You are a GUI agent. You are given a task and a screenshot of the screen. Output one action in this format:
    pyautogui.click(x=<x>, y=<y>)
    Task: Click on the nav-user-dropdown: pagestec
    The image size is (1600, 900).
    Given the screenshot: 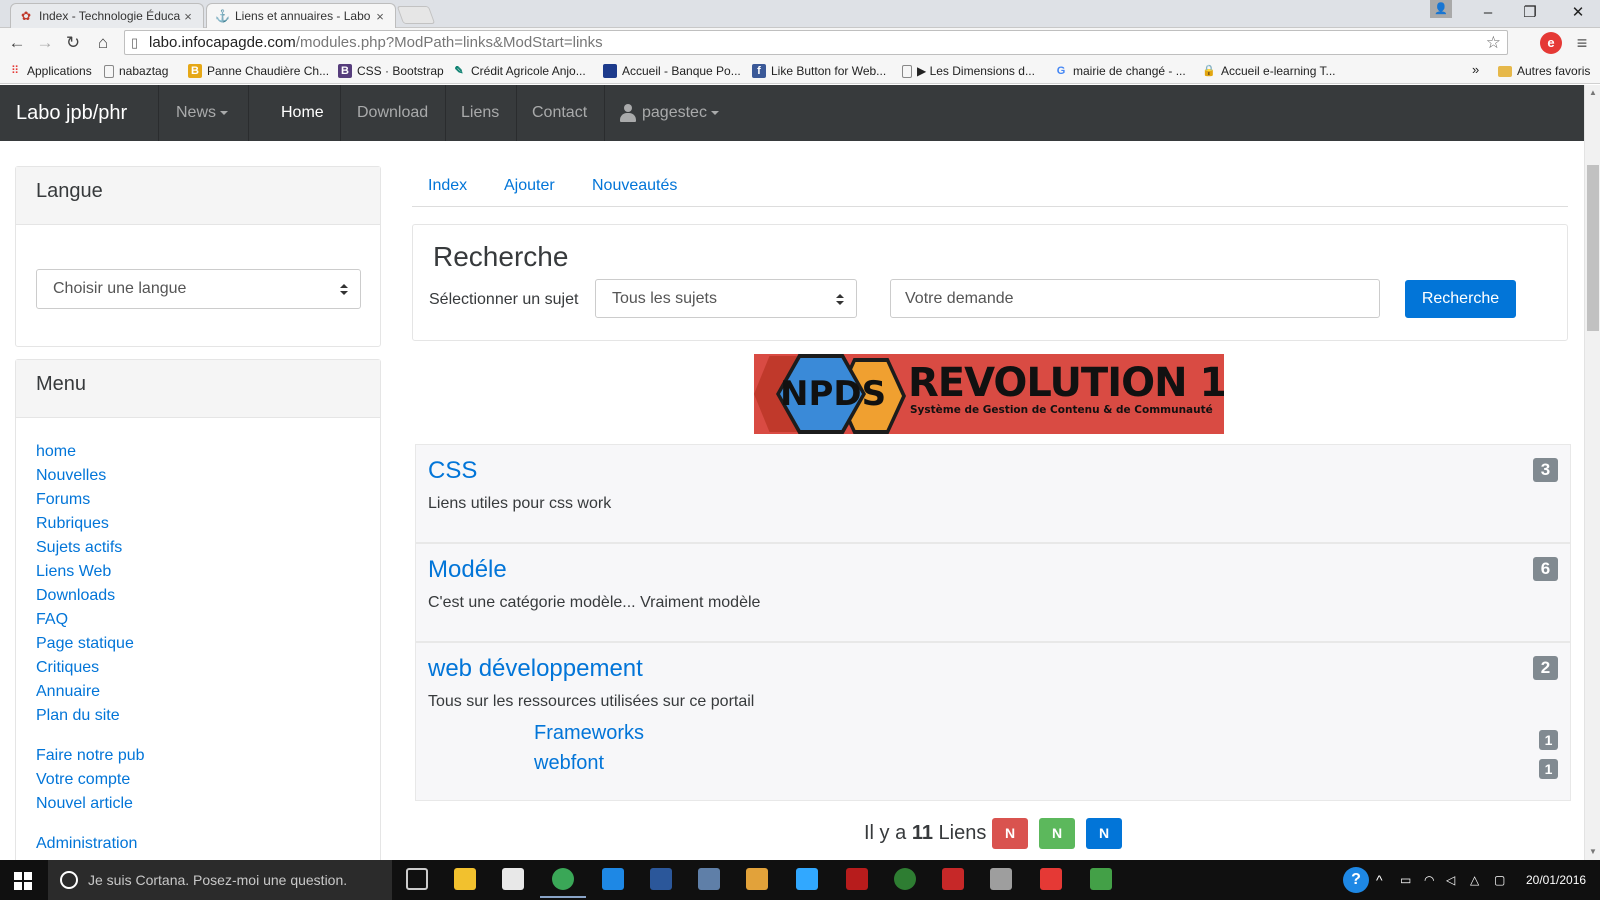 What is the action you would take?
    pyautogui.click(x=669, y=113)
    